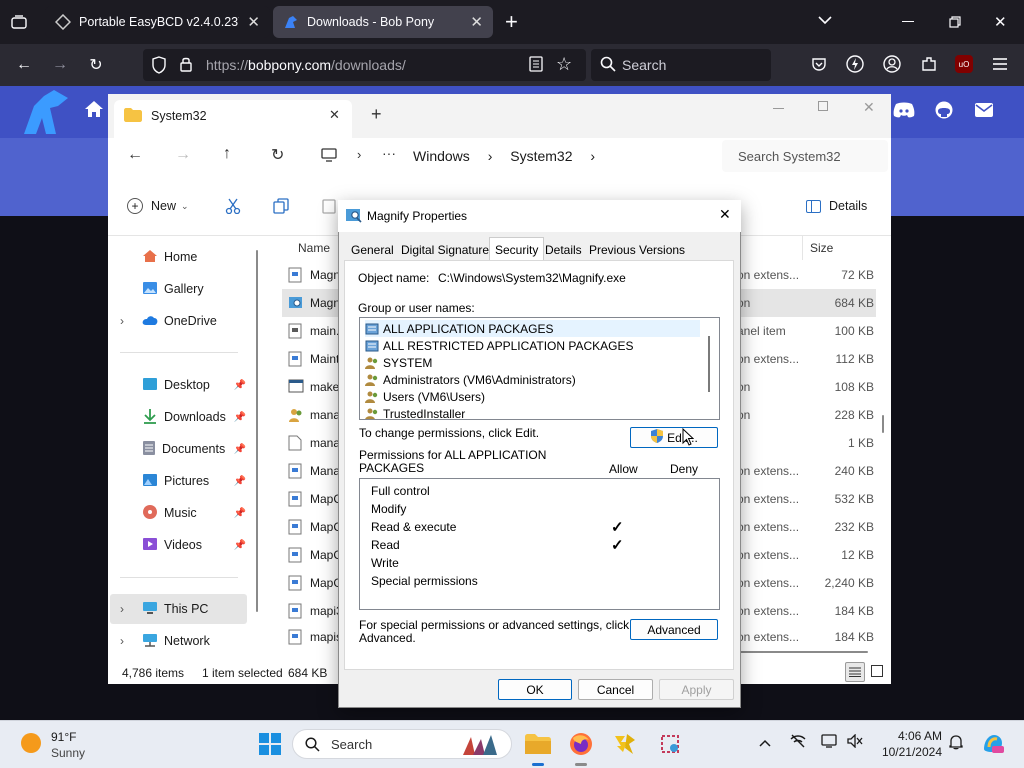 The width and height of the screenshot is (1024, 768). Describe the element at coordinates (823, 106) in the screenshot. I see `maximize-icon` at that location.